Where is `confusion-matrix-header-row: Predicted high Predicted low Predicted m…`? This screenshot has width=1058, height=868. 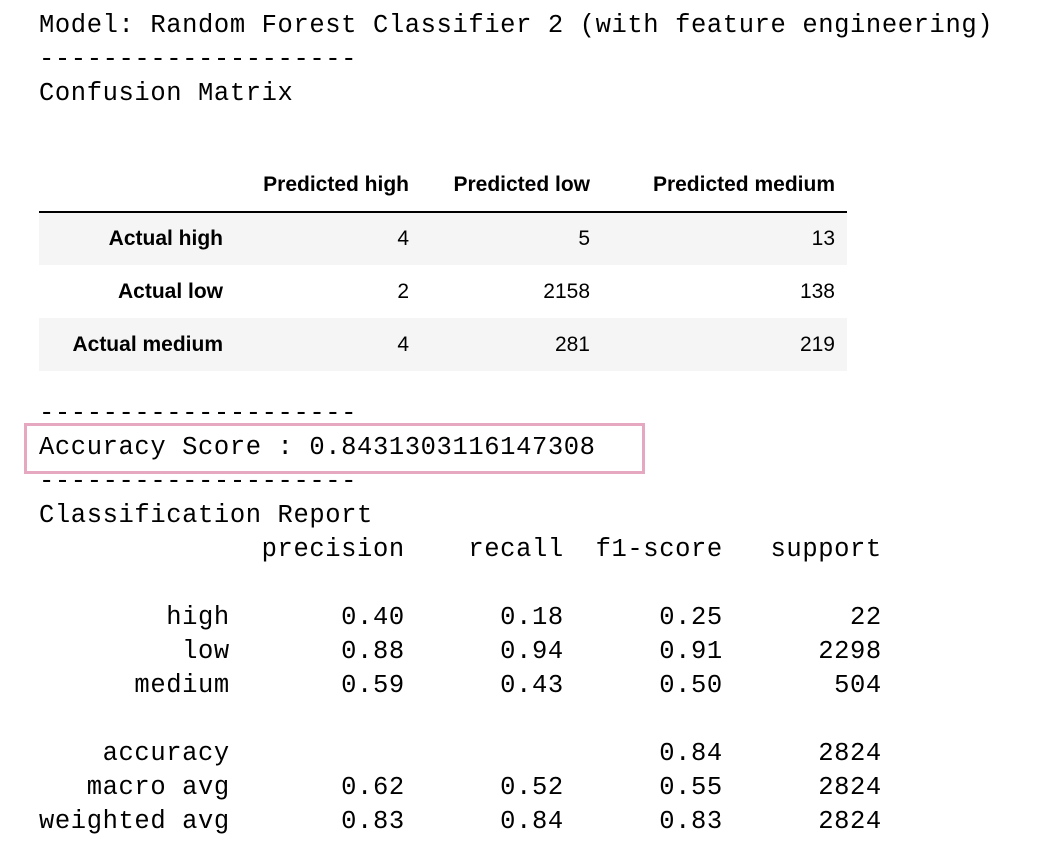 confusion-matrix-header-row: Predicted high Predicted low Predicted m… is located at coordinates (443, 186).